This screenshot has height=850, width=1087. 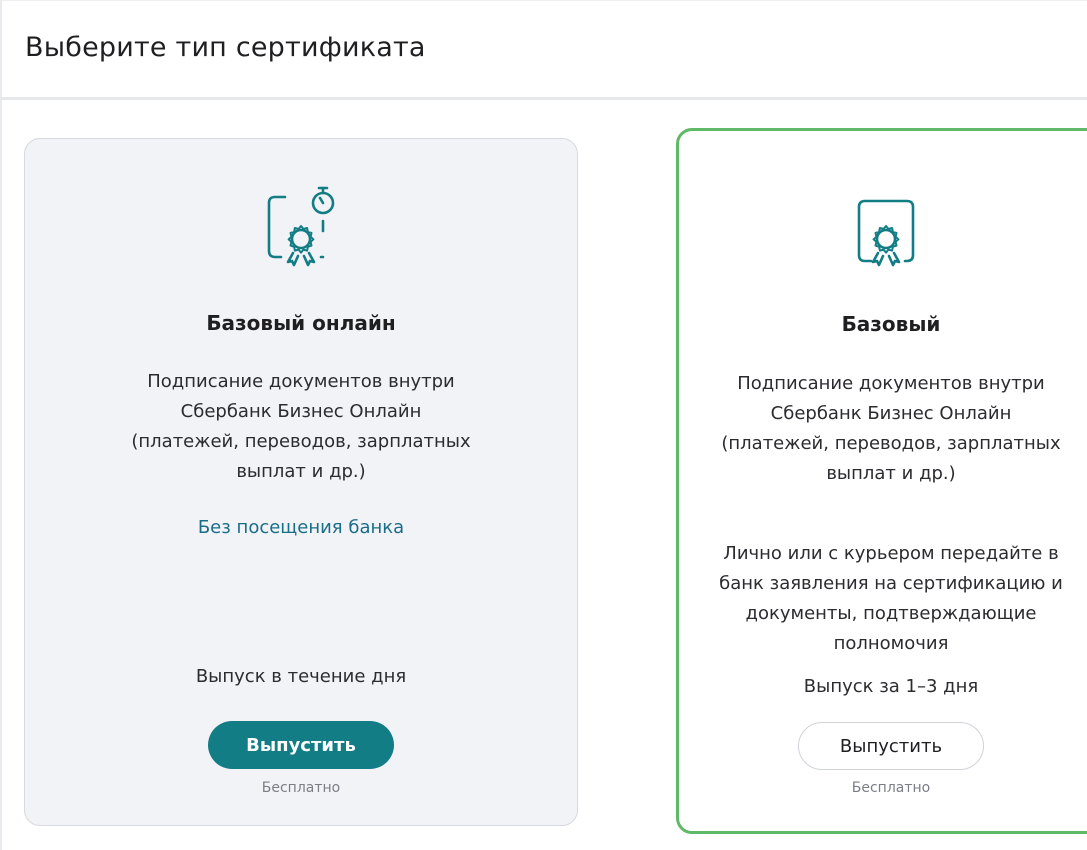 I want to click on page-title: Выберите тип сертификата, so click(x=225, y=47).